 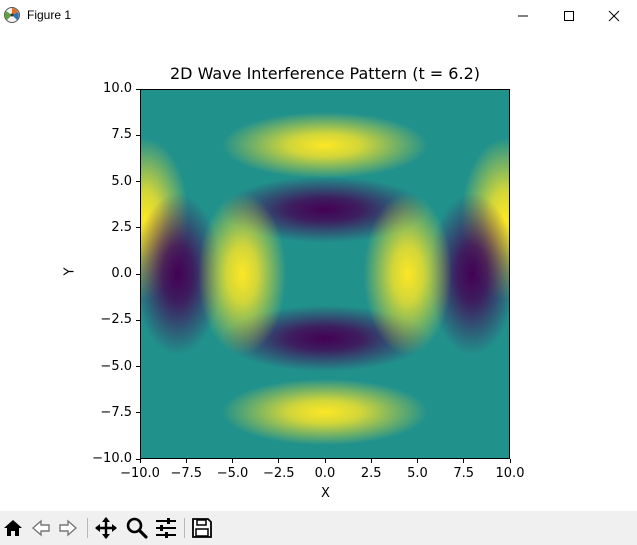 I want to click on configure-subplots-icon, so click(x=166, y=528).